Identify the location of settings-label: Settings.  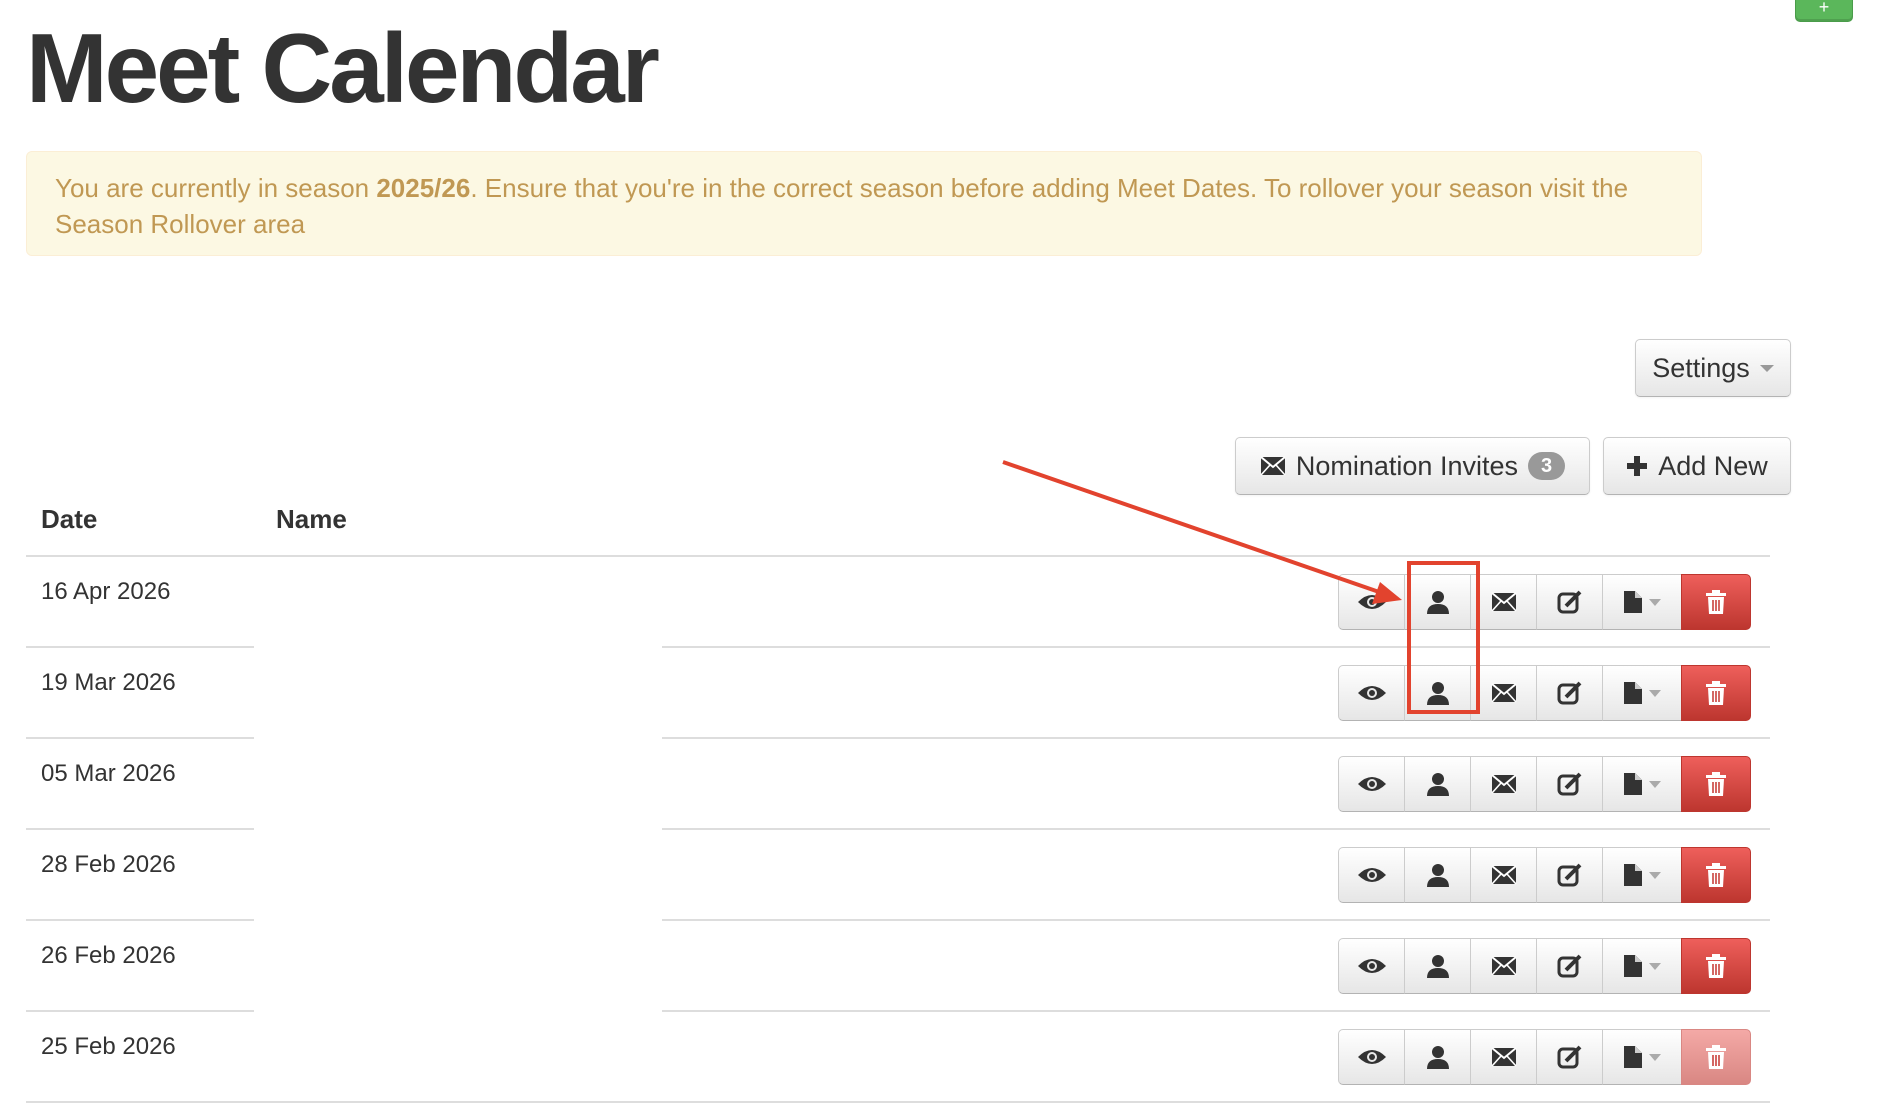
(1701, 367).